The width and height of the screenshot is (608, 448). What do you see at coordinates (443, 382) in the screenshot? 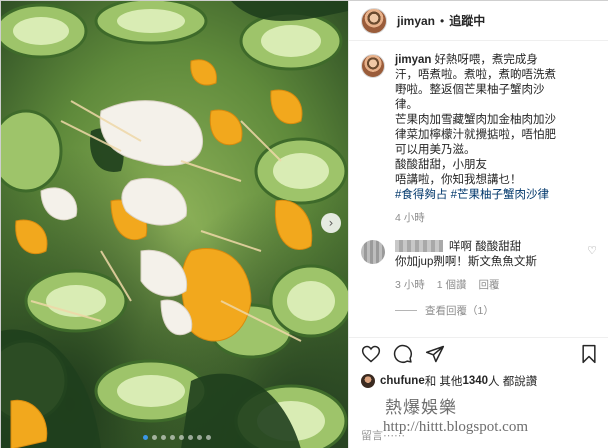
I see `likes-text: 和 其他` at bounding box center [443, 382].